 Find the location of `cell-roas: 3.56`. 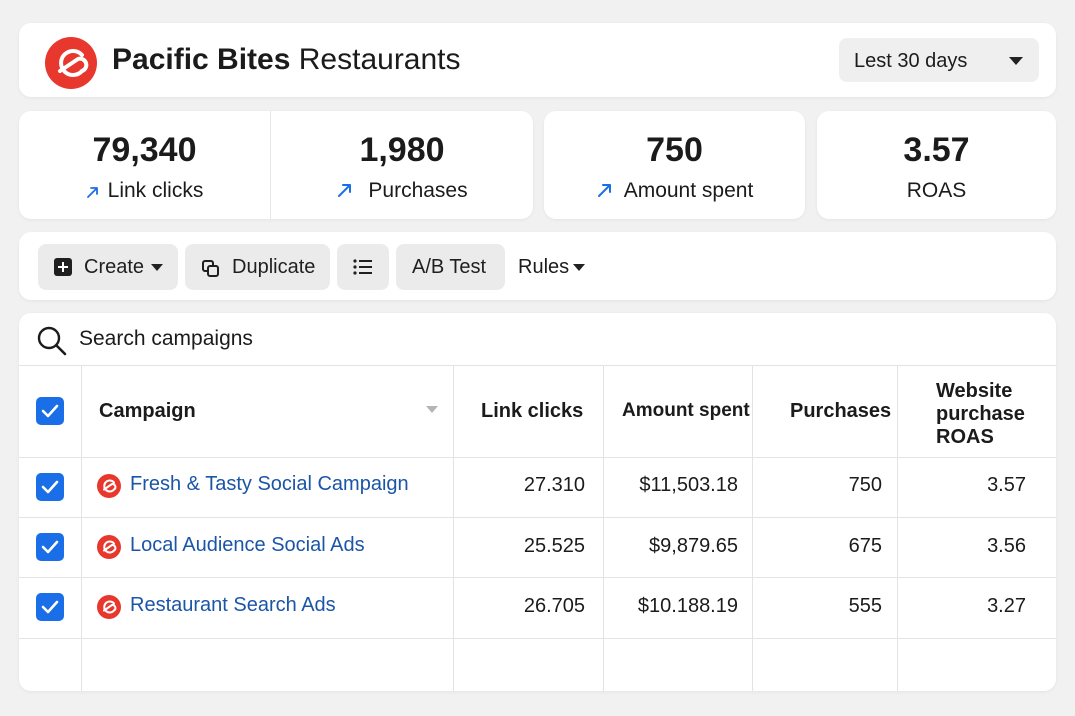

cell-roas: 3.56 is located at coordinates (1006, 546).